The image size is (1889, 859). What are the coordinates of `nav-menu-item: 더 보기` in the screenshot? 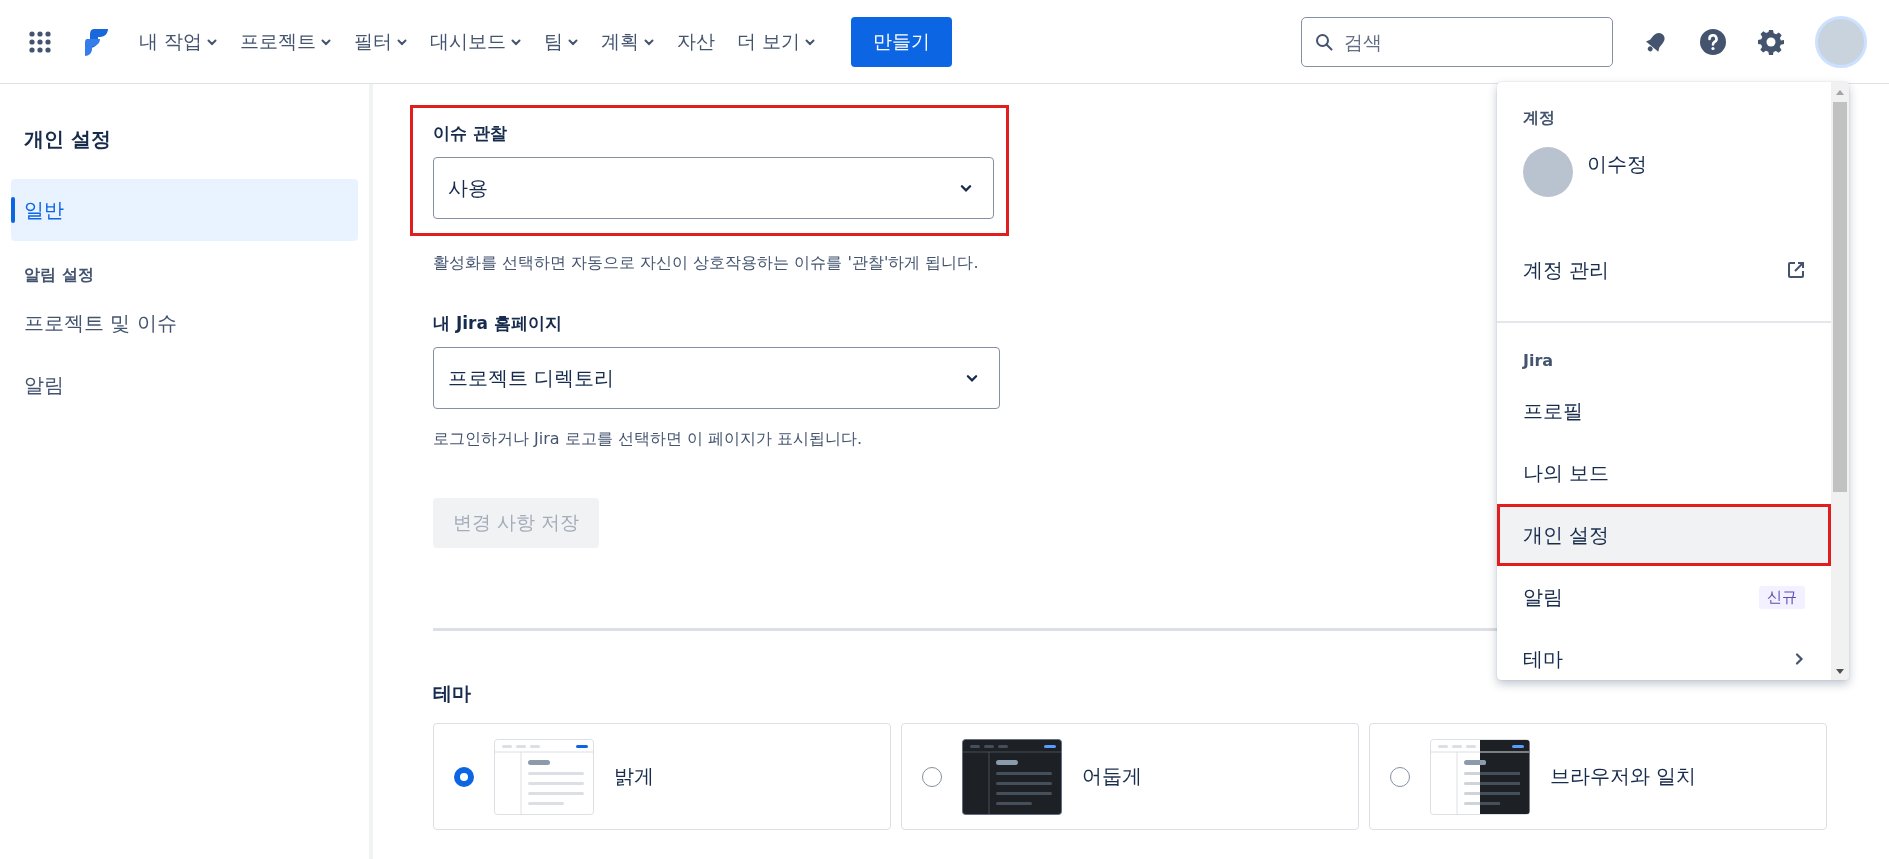 It's located at (777, 41).